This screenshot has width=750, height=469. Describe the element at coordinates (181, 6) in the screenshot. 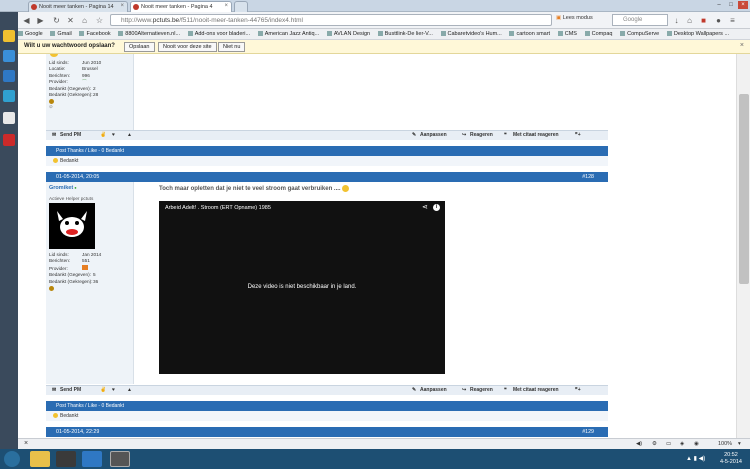

I see `tab-2: Nooit meer tanken - Pagina 4 ×` at that location.